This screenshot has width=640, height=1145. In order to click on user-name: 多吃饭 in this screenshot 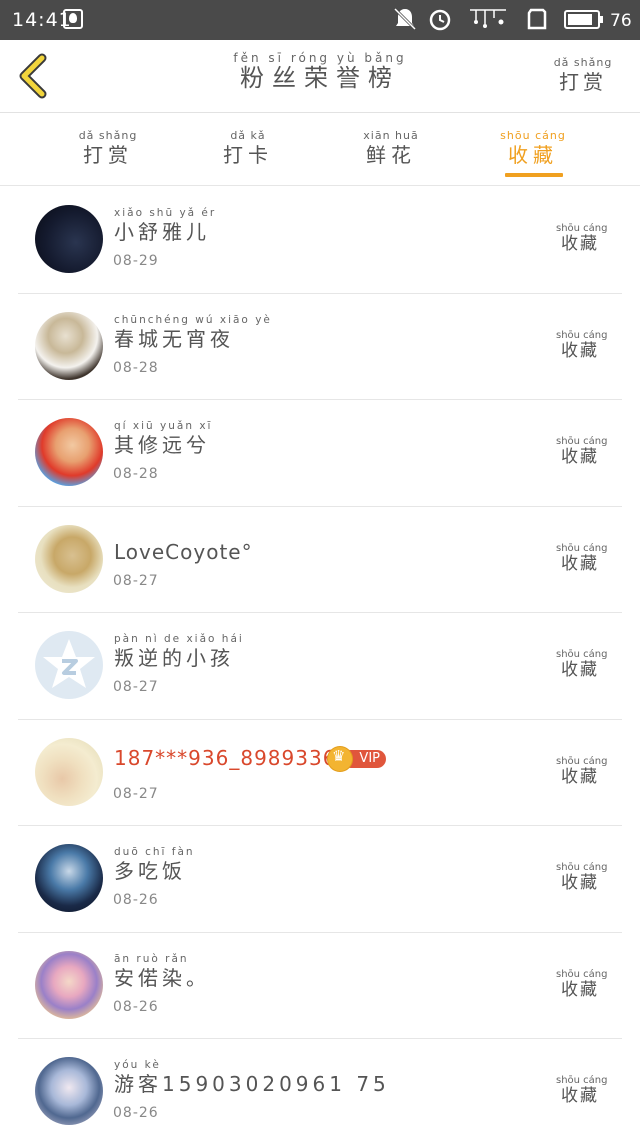, I will do `click(150, 871)`.